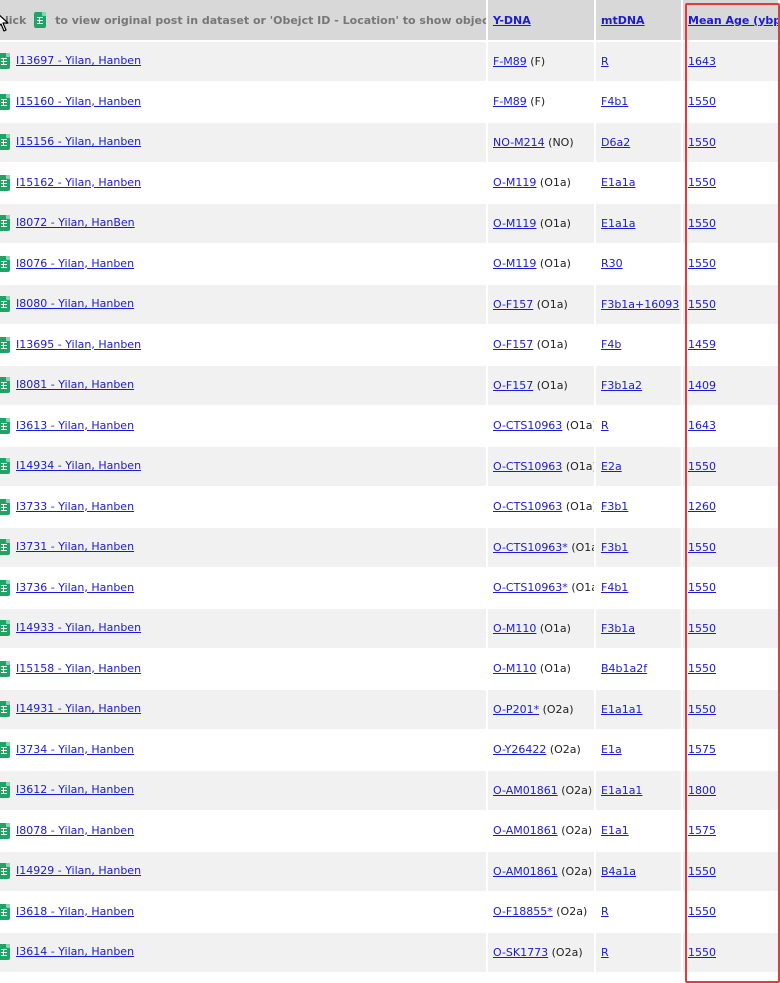 The width and height of the screenshot is (780, 983). What do you see at coordinates (75, 951) in the screenshot?
I see `sample-link: I3614 - Yilan, Hanben` at bounding box center [75, 951].